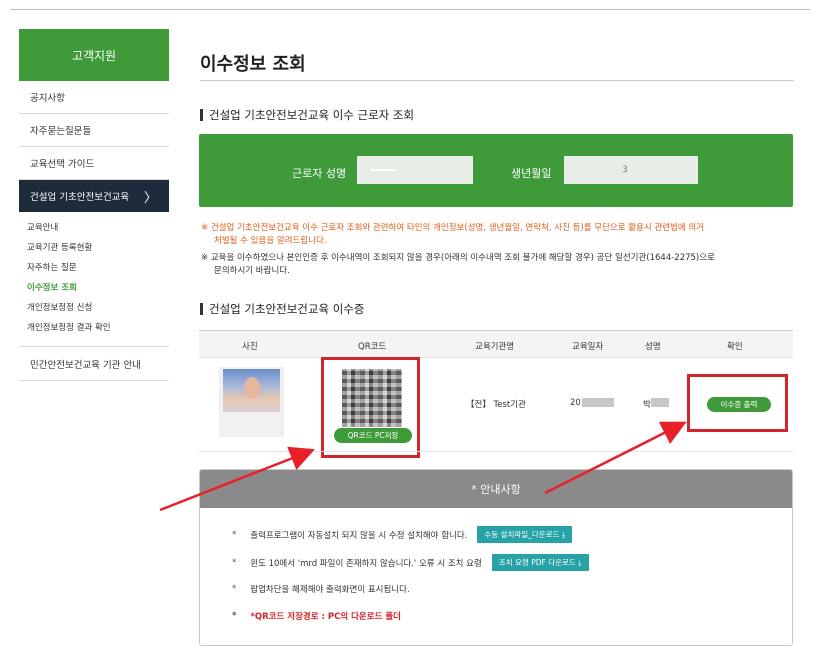  Describe the element at coordinates (423, 466) in the screenshot. I see `annotation-arrows` at that location.